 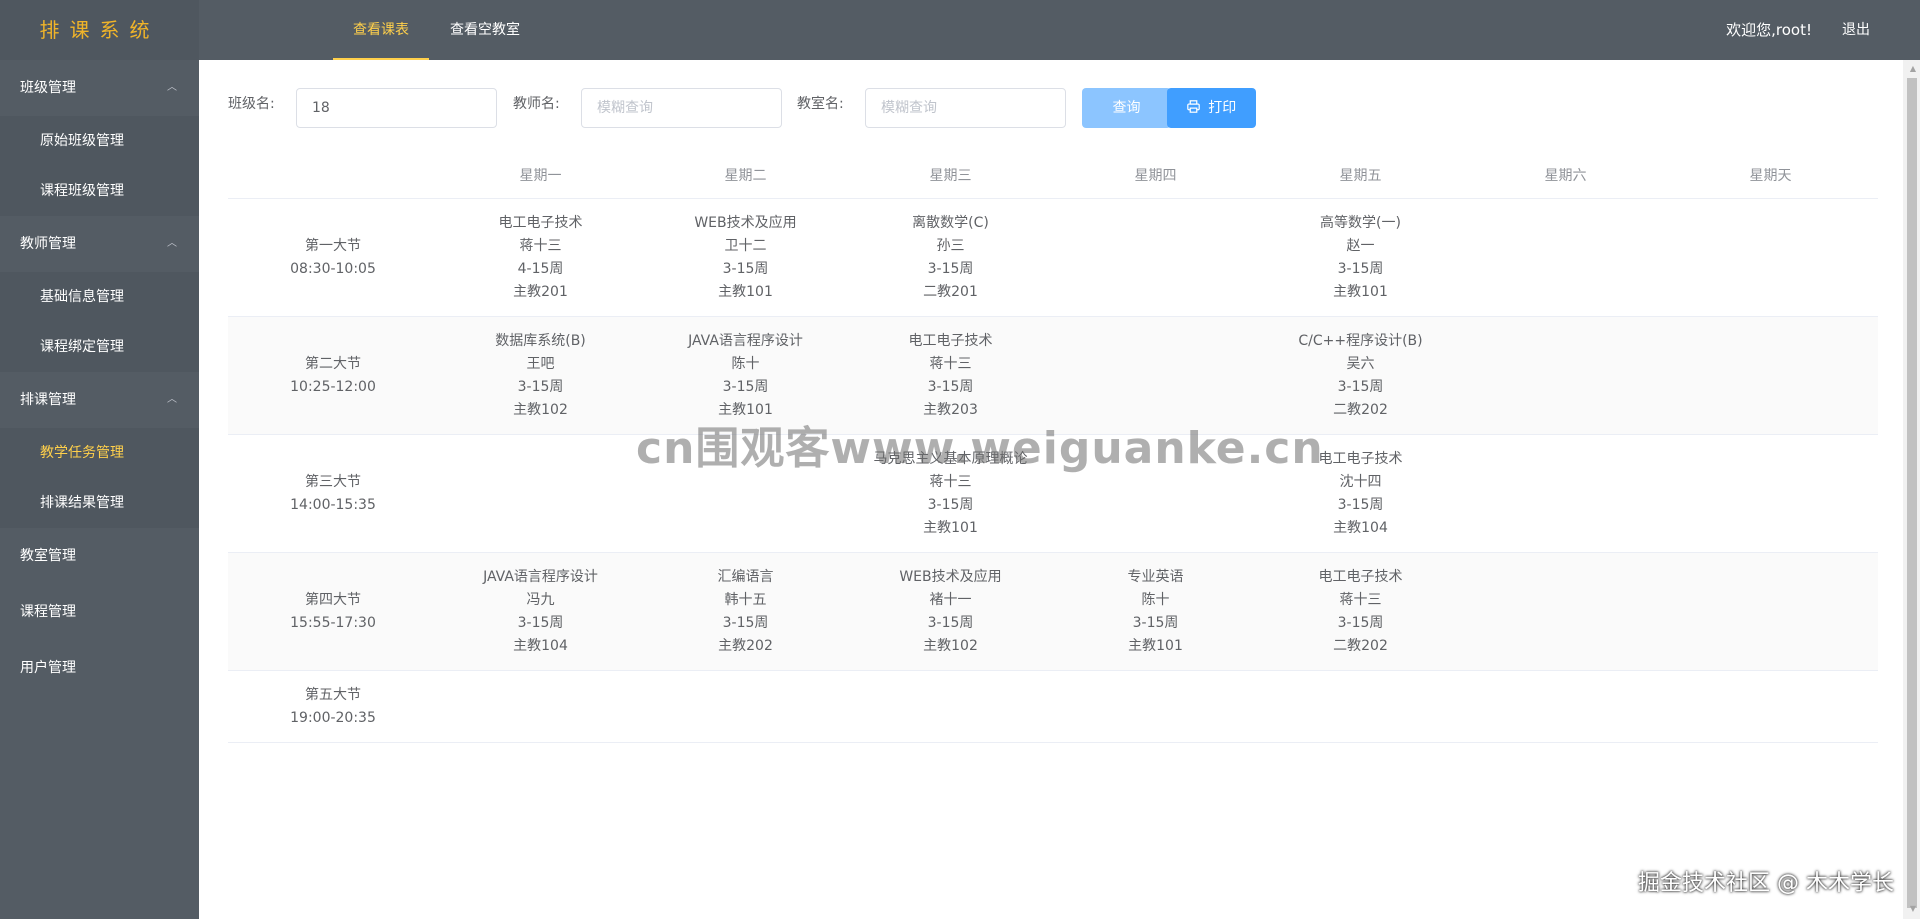 I want to click on top-header: 排课系统 查看课表 查看空教室 欢迎您,root! 退出, so click(x=960, y=30).